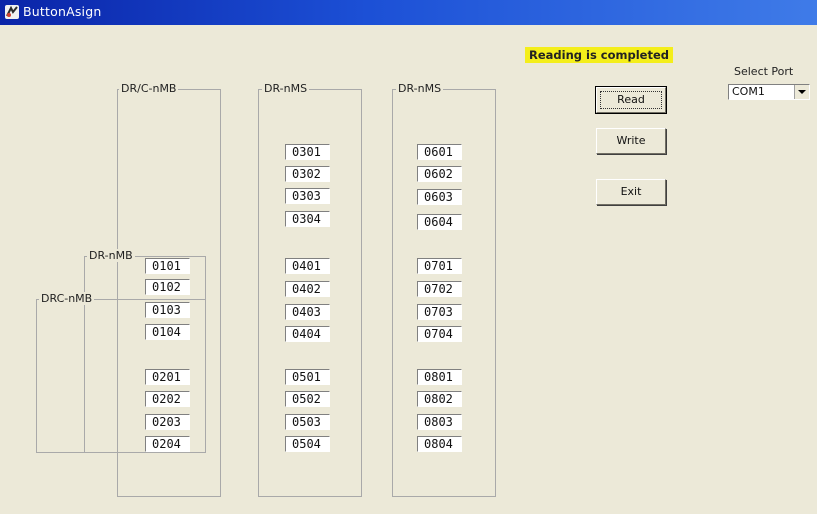 Image resolution: width=817 pixels, height=514 pixels. I want to click on group-dr-nms-1-label: DR-nMS, so click(286, 88).